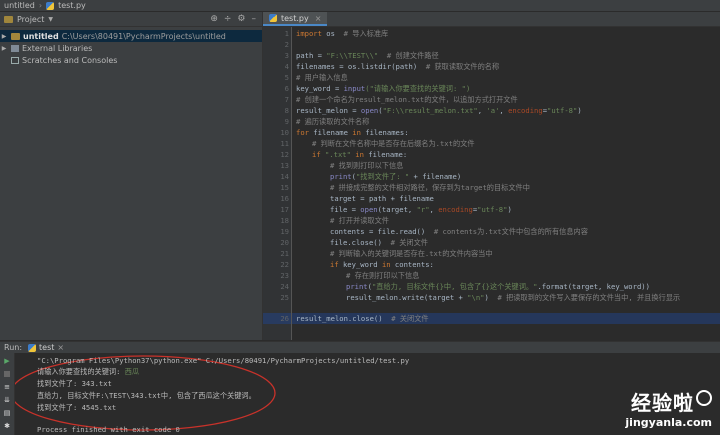 This screenshot has width=720, height=435. What do you see at coordinates (383, 88) in the screenshot?
I see `code-line: key_word = input("请输入你要查找的关键词: ")` at bounding box center [383, 88].